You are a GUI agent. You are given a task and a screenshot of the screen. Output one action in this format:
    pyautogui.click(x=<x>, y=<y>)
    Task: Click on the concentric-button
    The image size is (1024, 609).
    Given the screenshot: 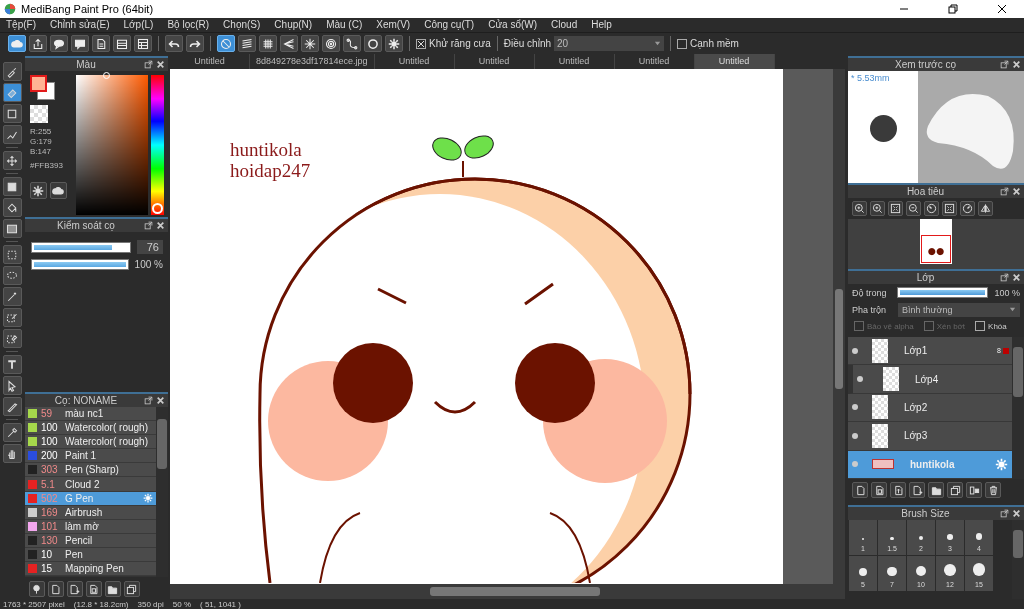 What is the action you would take?
    pyautogui.click(x=331, y=43)
    